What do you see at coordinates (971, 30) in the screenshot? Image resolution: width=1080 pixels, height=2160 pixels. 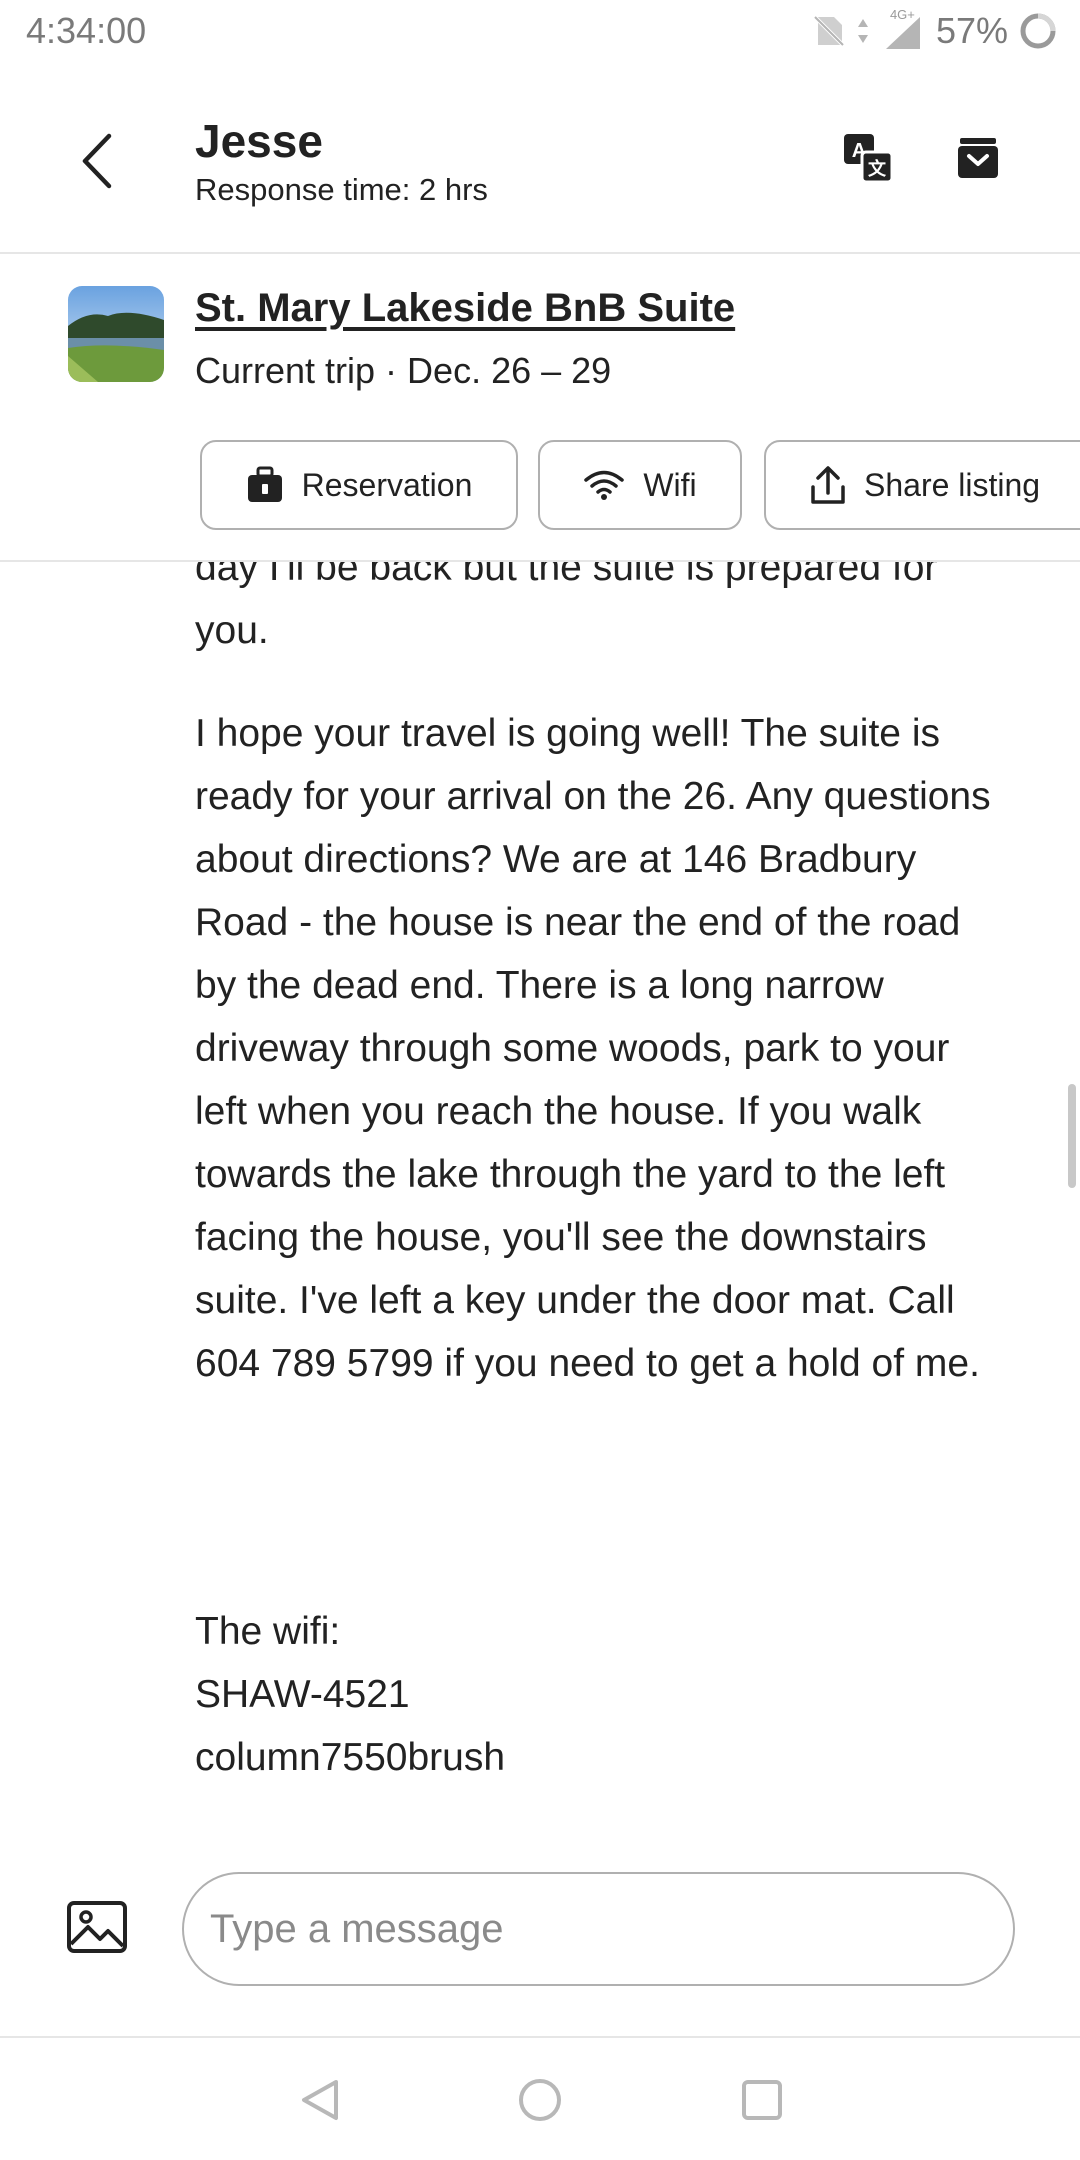 I see `battery-percent: 57%` at bounding box center [971, 30].